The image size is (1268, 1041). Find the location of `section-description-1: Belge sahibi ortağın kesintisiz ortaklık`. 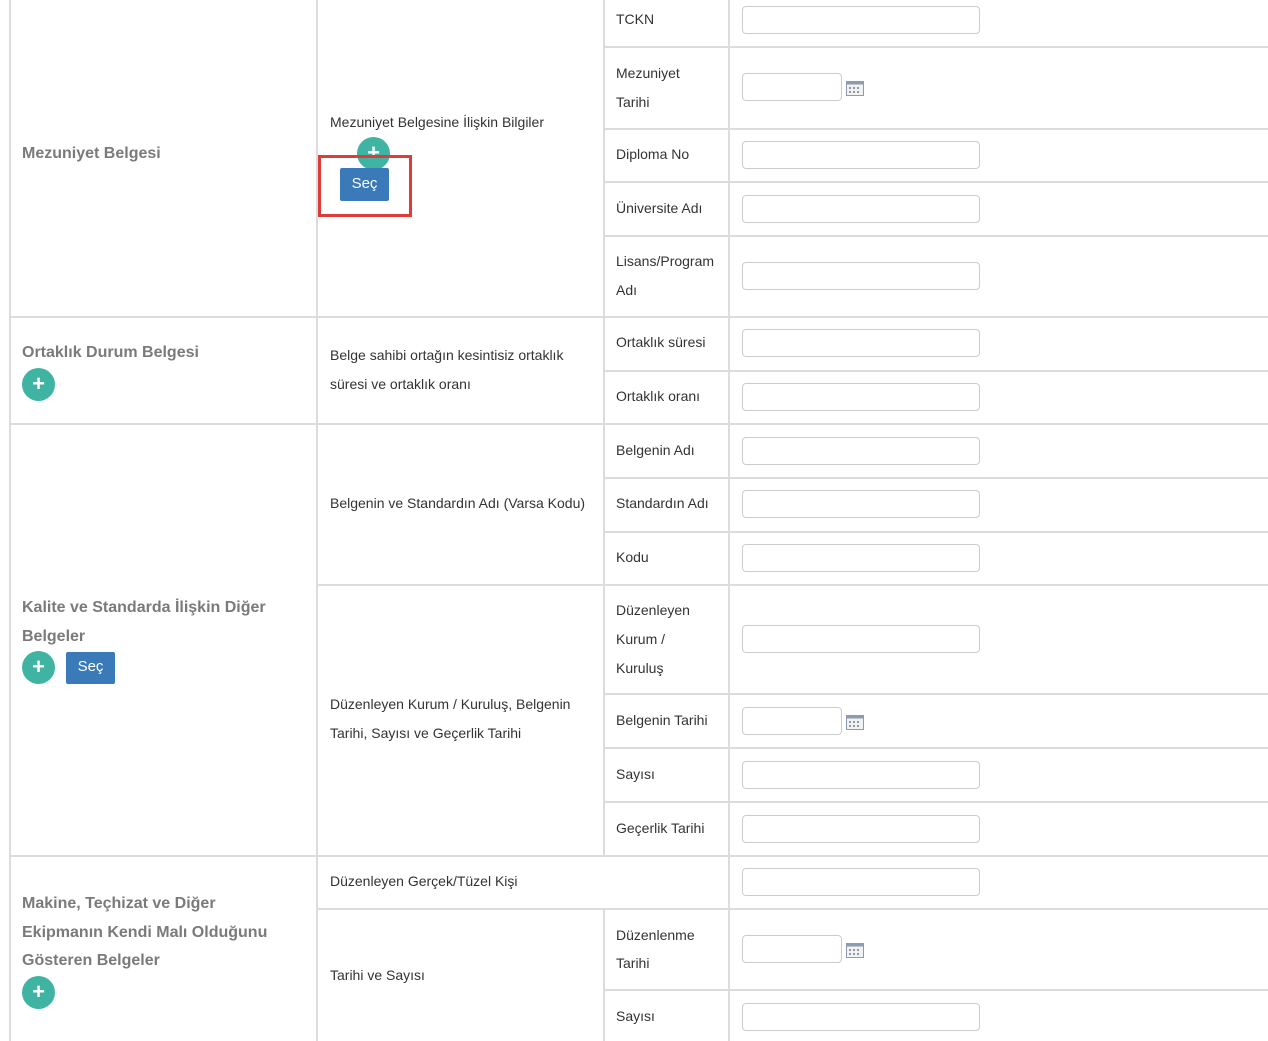

section-description-1: Belge sahibi ortağın kesintisiz ortaklık is located at coordinates (447, 355).